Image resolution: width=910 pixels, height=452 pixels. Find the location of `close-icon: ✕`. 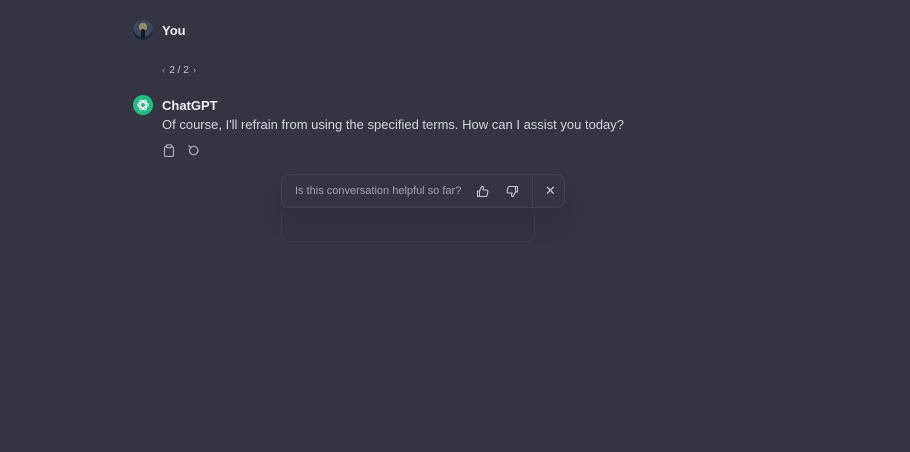

close-icon: ✕ is located at coordinates (550, 190).